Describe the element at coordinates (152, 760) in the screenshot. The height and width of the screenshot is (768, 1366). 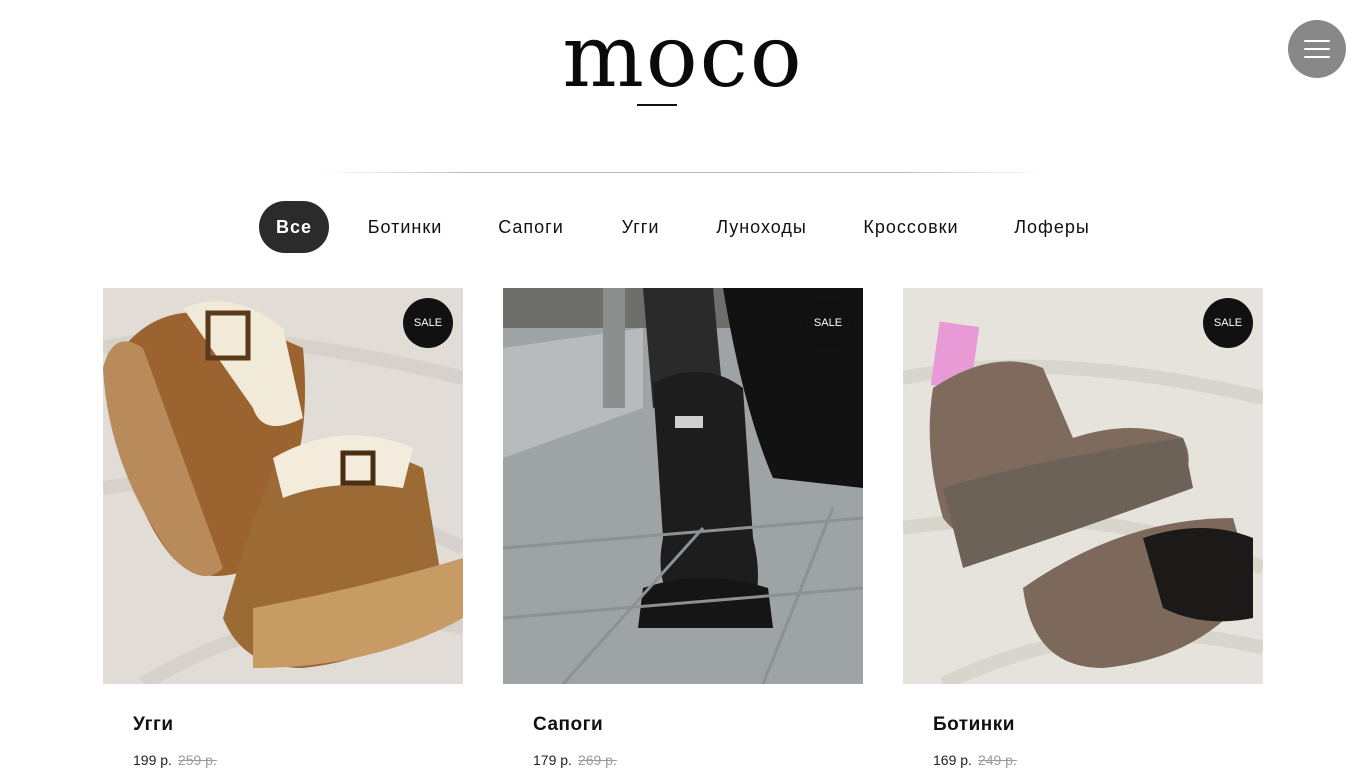
I see `current-price: 199 р.` at that location.